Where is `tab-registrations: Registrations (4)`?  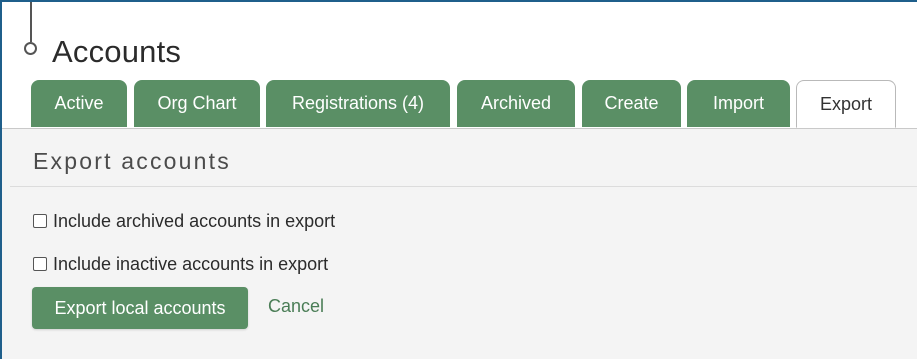
tab-registrations: Registrations (4) is located at coordinates (358, 103).